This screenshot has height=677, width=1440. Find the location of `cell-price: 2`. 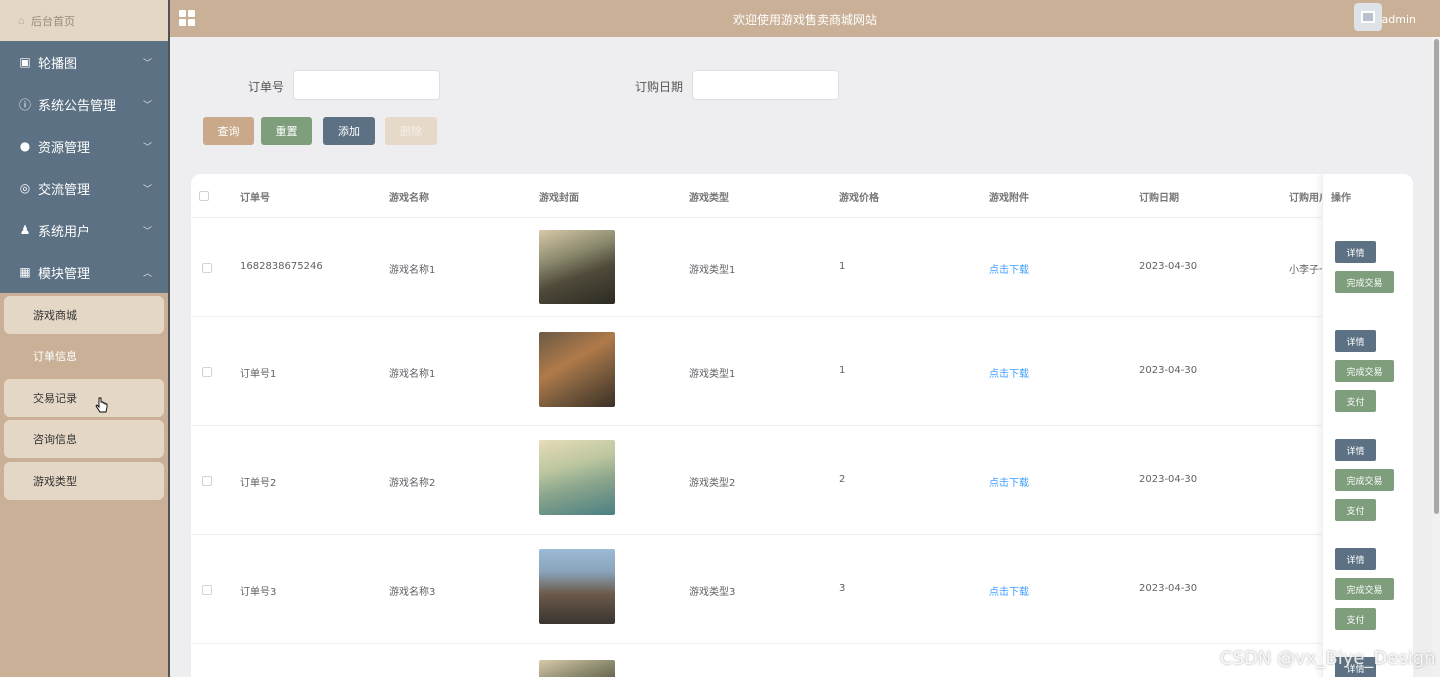

cell-price: 2 is located at coordinates (842, 479).